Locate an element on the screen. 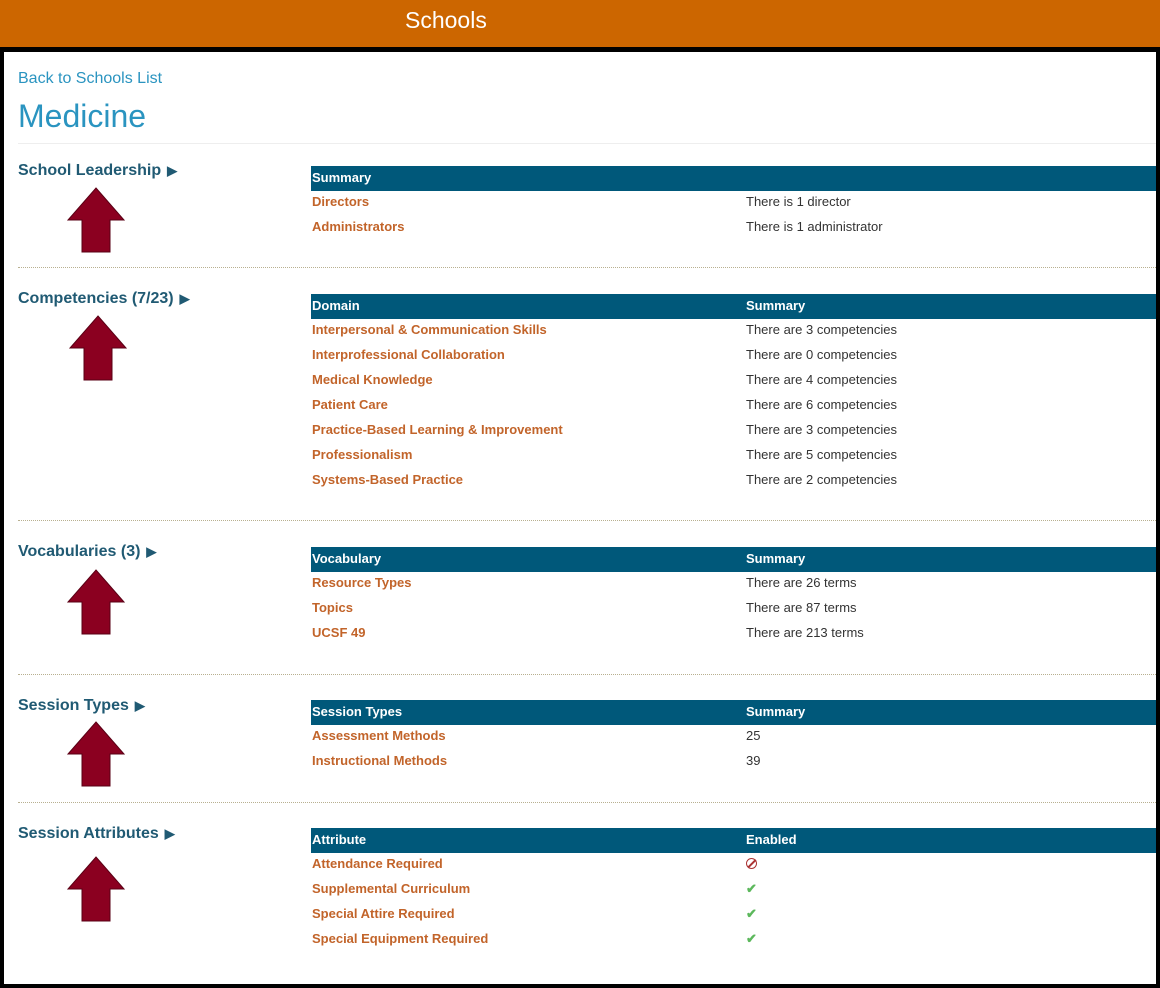  section-competencies-toggle: Competencies (7/23) ▶ is located at coordinates (104, 299).